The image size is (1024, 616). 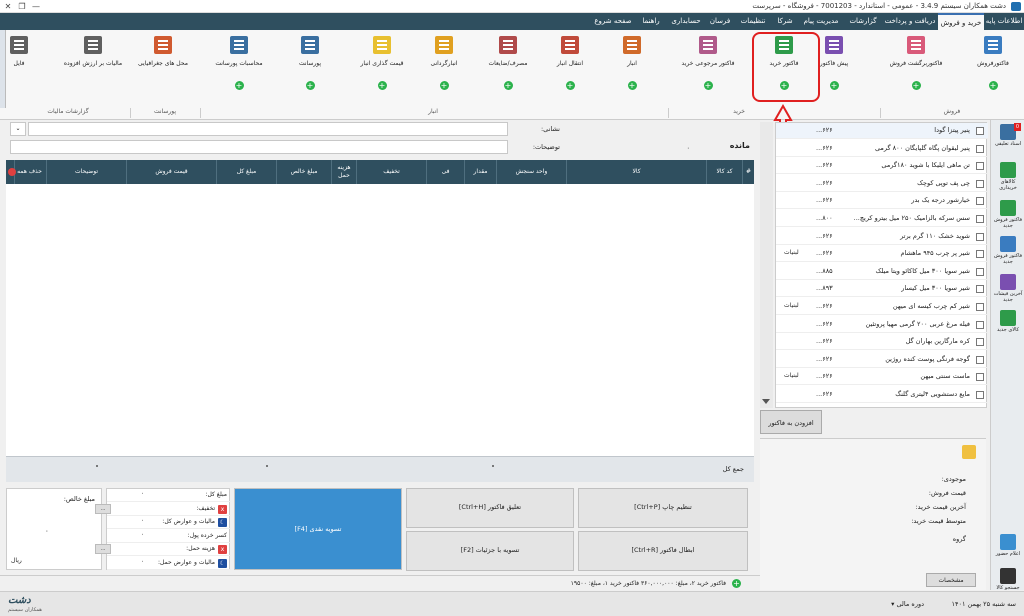 I want to click on suspend-invoice-button: تعلیق فاکتور [Ctrl+H], so click(x=490, y=508).